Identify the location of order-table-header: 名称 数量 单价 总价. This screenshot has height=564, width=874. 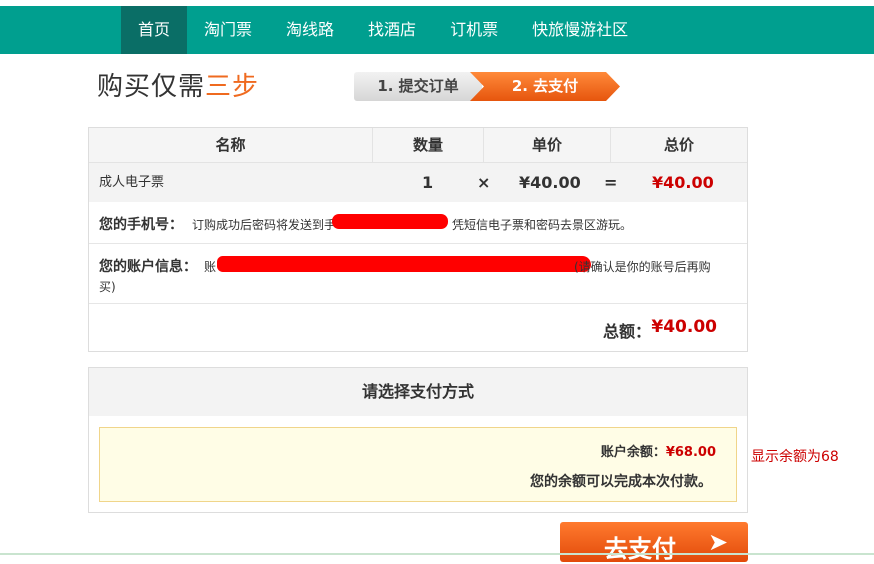
(418, 145).